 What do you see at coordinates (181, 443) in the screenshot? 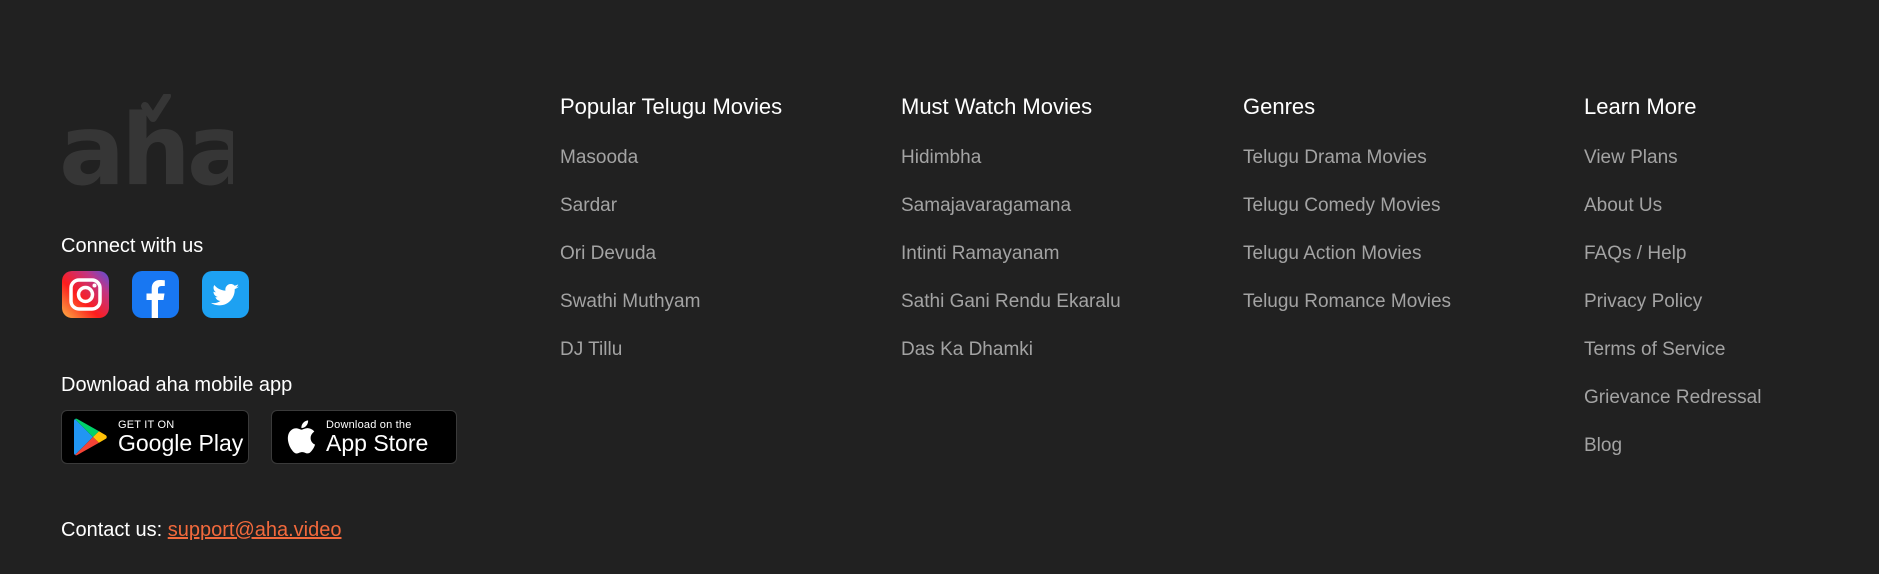
I see `google-play-big: Google Play` at bounding box center [181, 443].